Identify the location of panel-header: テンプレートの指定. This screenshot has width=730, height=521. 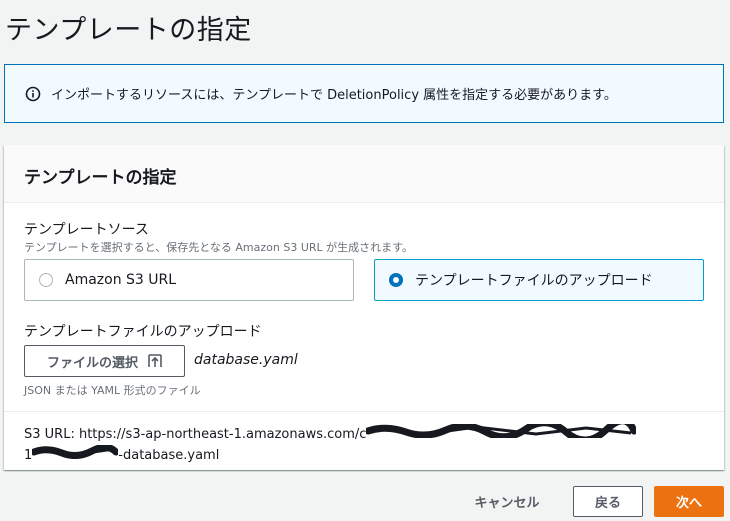
(364, 174).